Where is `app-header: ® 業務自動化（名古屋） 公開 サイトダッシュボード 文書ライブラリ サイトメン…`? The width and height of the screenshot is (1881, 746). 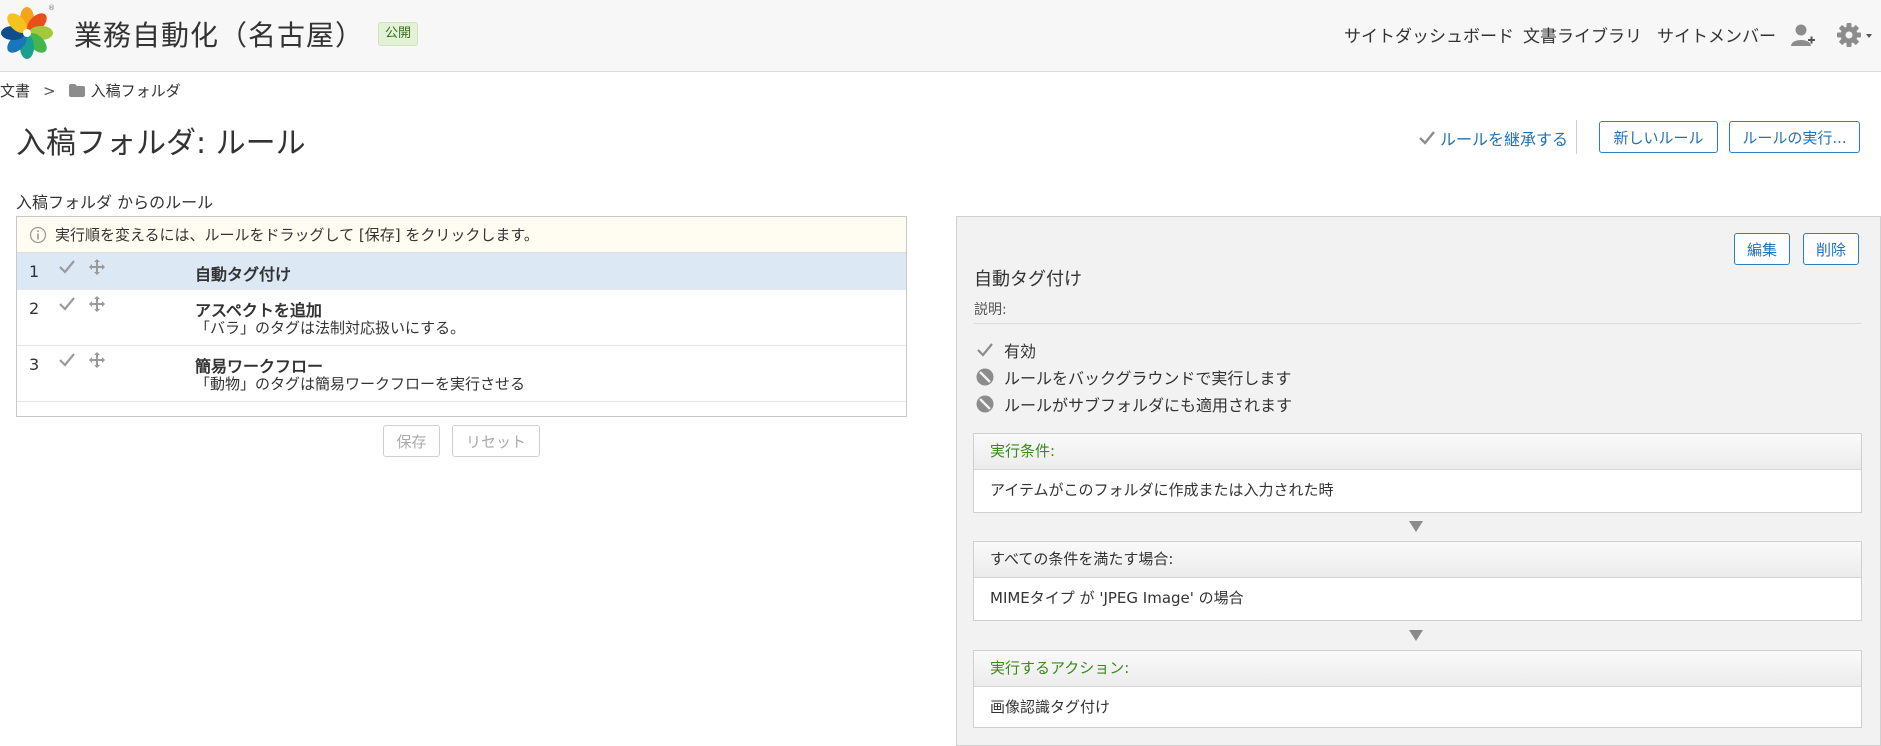
app-header: ® 業務自動化（名古屋） 公開 サイトダッシュボード 文書ライブラリ サイトメン… is located at coordinates (940, 36).